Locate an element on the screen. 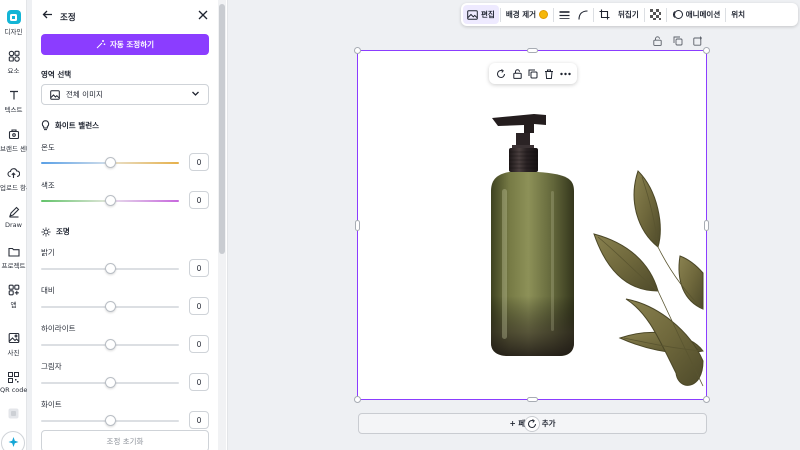 The width and height of the screenshot is (800, 450). rail-item-design: 디자인 is located at coordinates (13, 23).